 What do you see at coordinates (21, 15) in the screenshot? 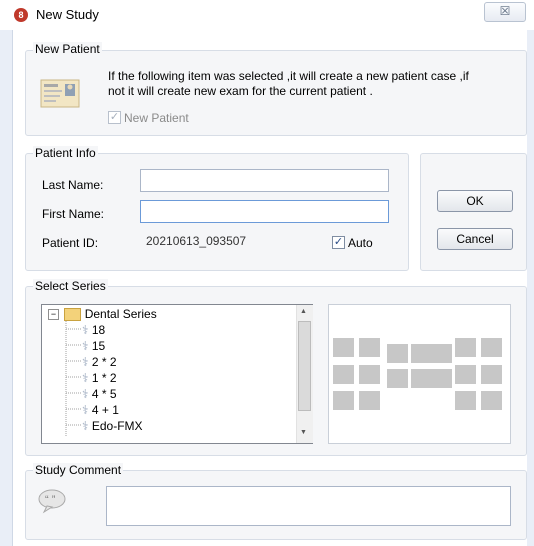
I see `app-logo-icon: 8` at bounding box center [21, 15].